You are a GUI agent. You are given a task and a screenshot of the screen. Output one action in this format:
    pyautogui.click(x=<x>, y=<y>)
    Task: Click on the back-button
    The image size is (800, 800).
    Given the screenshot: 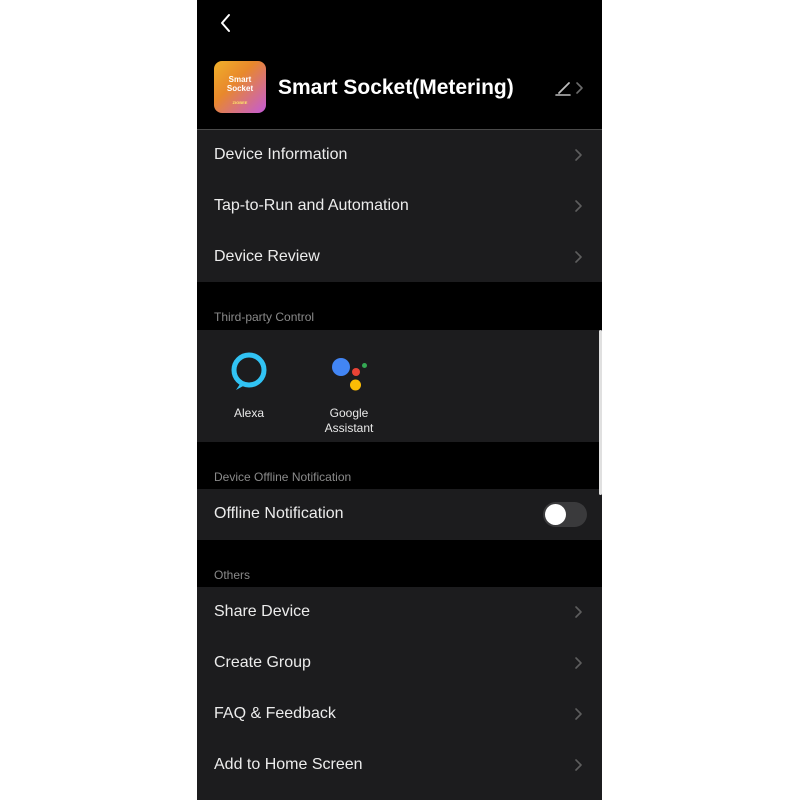 What is the action you would take?
    pyautogui.click(x=226, y=23)
    